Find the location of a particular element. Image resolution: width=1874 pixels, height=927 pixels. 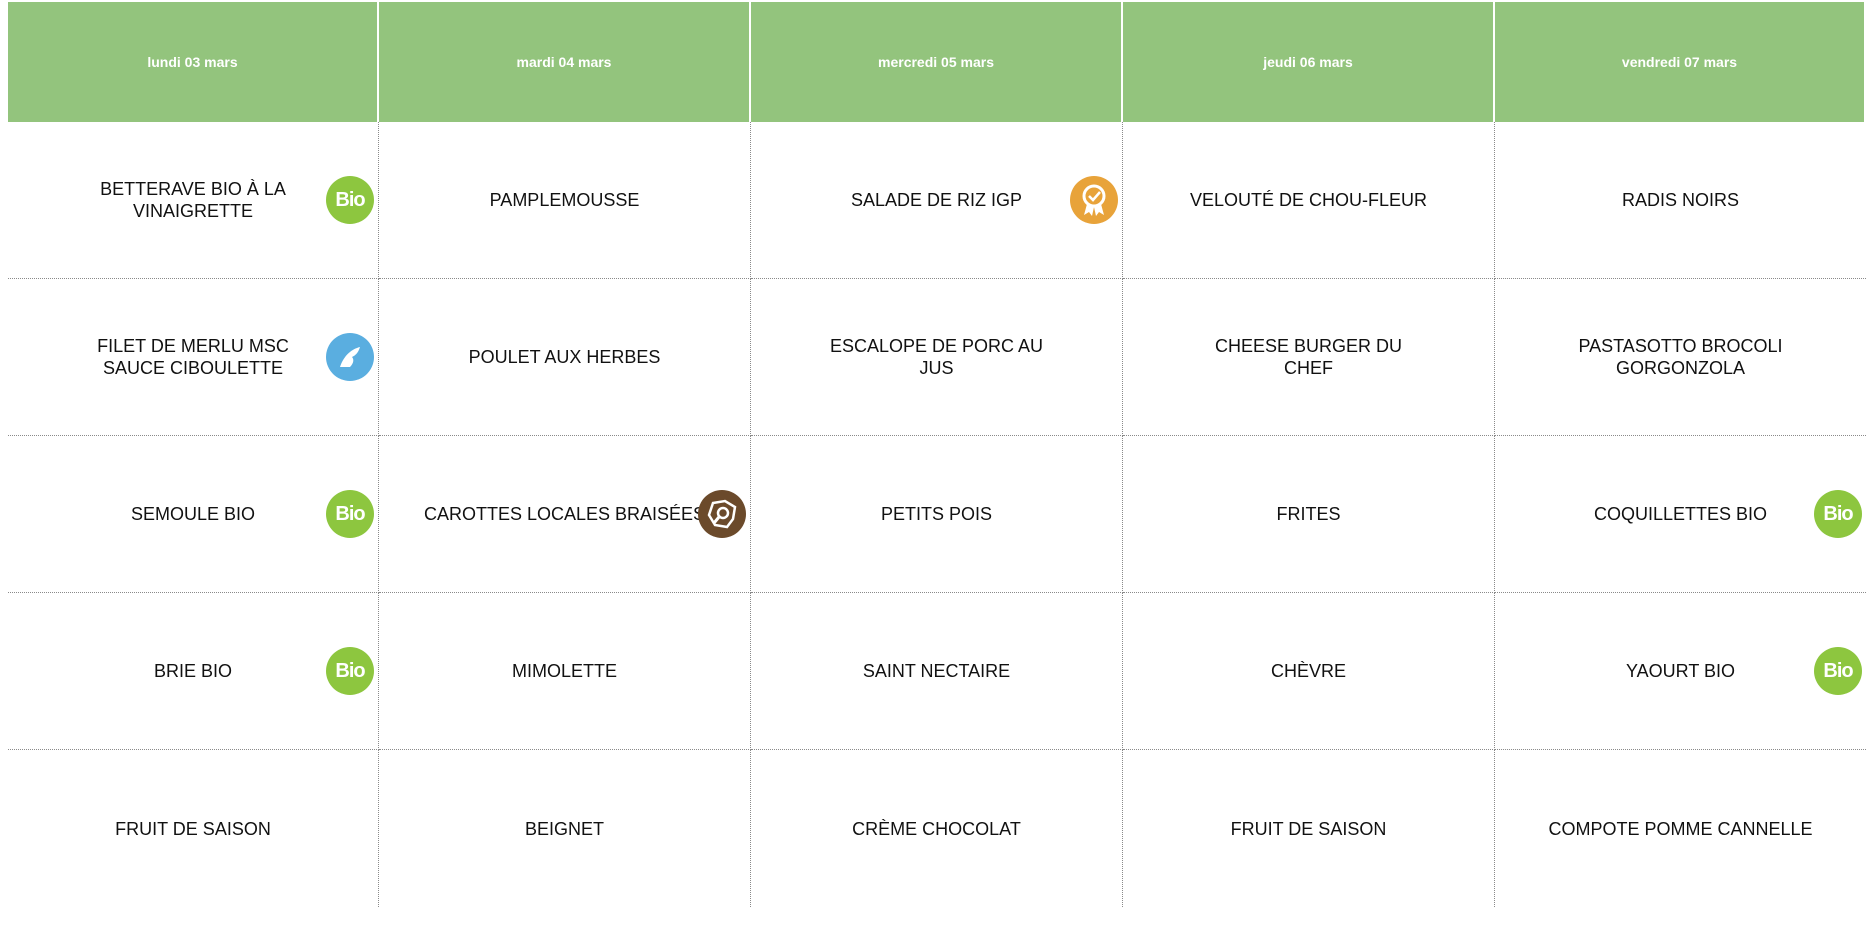

menu-cell: ESCALOPE DE PORC AU JUS is located at coordinates (937, 357).